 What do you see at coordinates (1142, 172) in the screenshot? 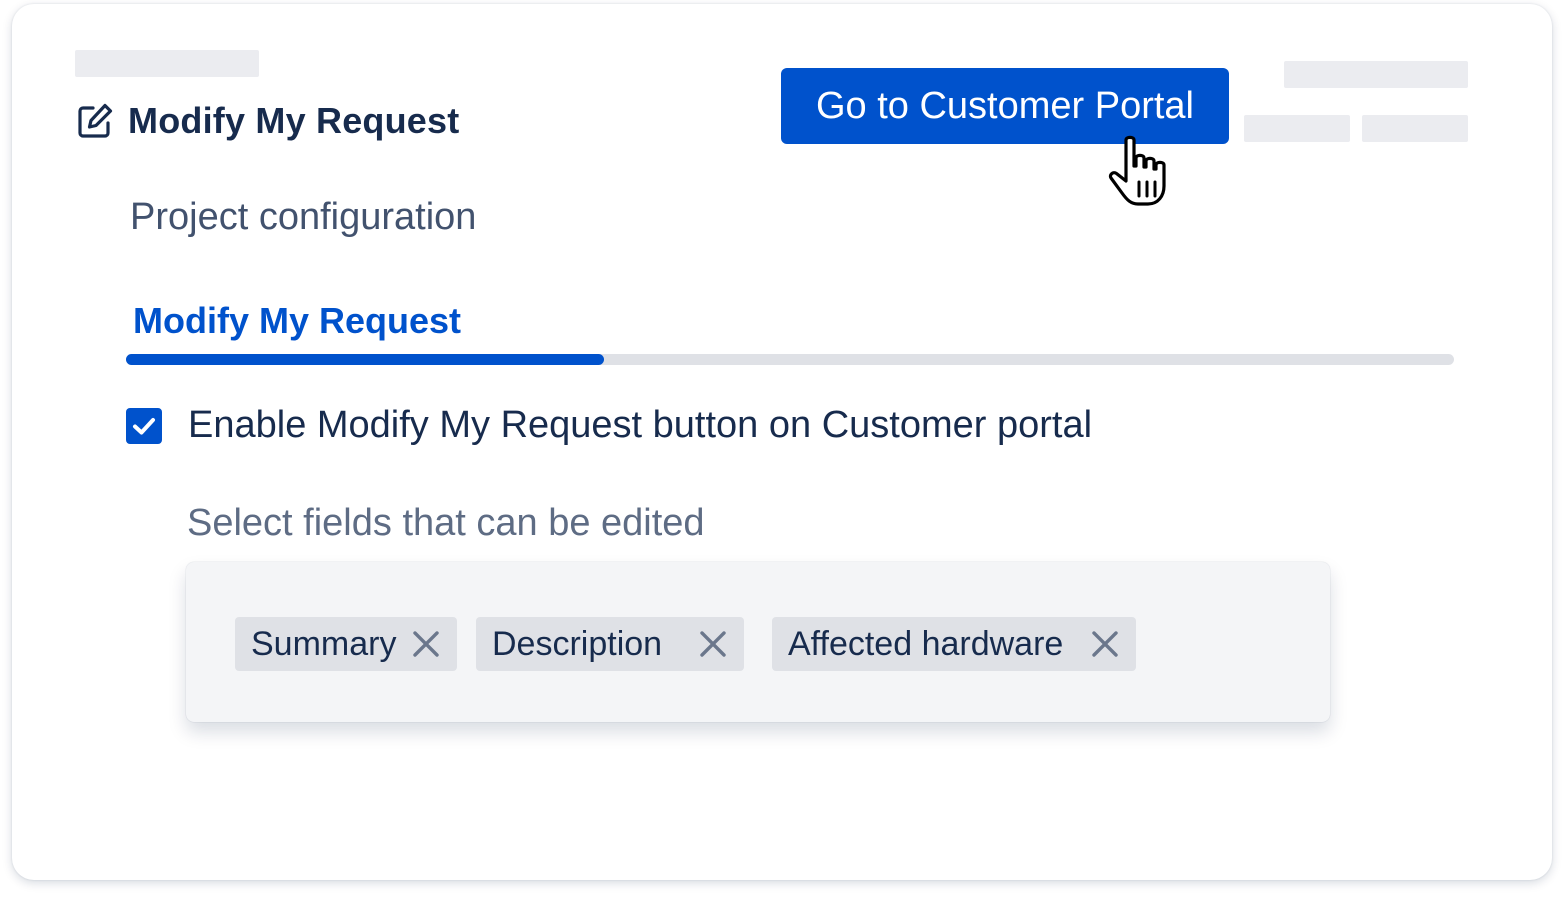
I see `hand-pointer-icon` at bounding box center [1142, 172].